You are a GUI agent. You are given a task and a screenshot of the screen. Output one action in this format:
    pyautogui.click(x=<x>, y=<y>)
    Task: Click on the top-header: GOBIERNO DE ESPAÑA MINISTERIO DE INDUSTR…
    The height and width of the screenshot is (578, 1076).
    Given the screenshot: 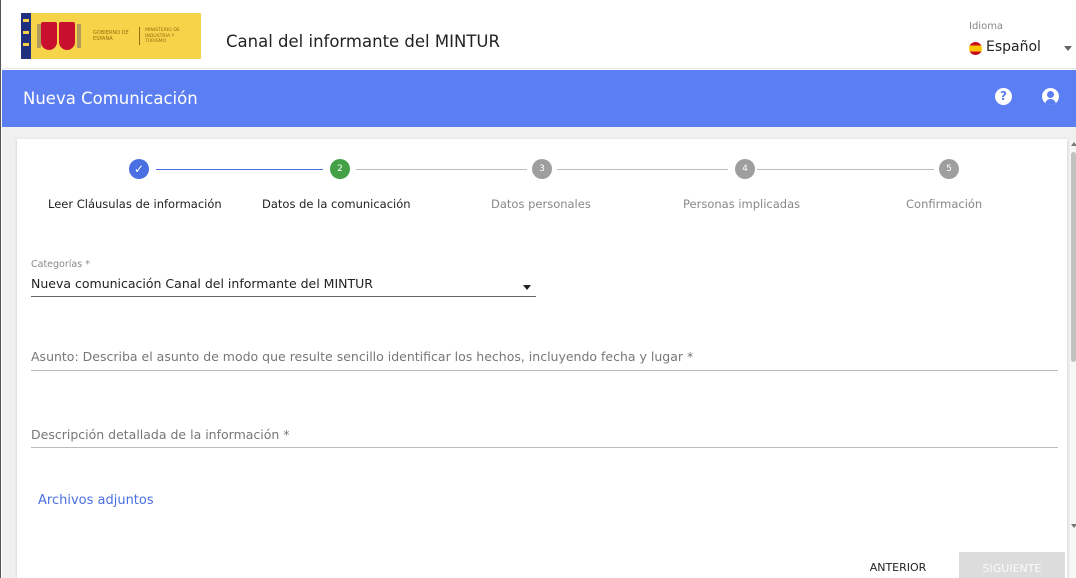 What is the action you would take?
    pyautogui.click(x=539, y=34)
    